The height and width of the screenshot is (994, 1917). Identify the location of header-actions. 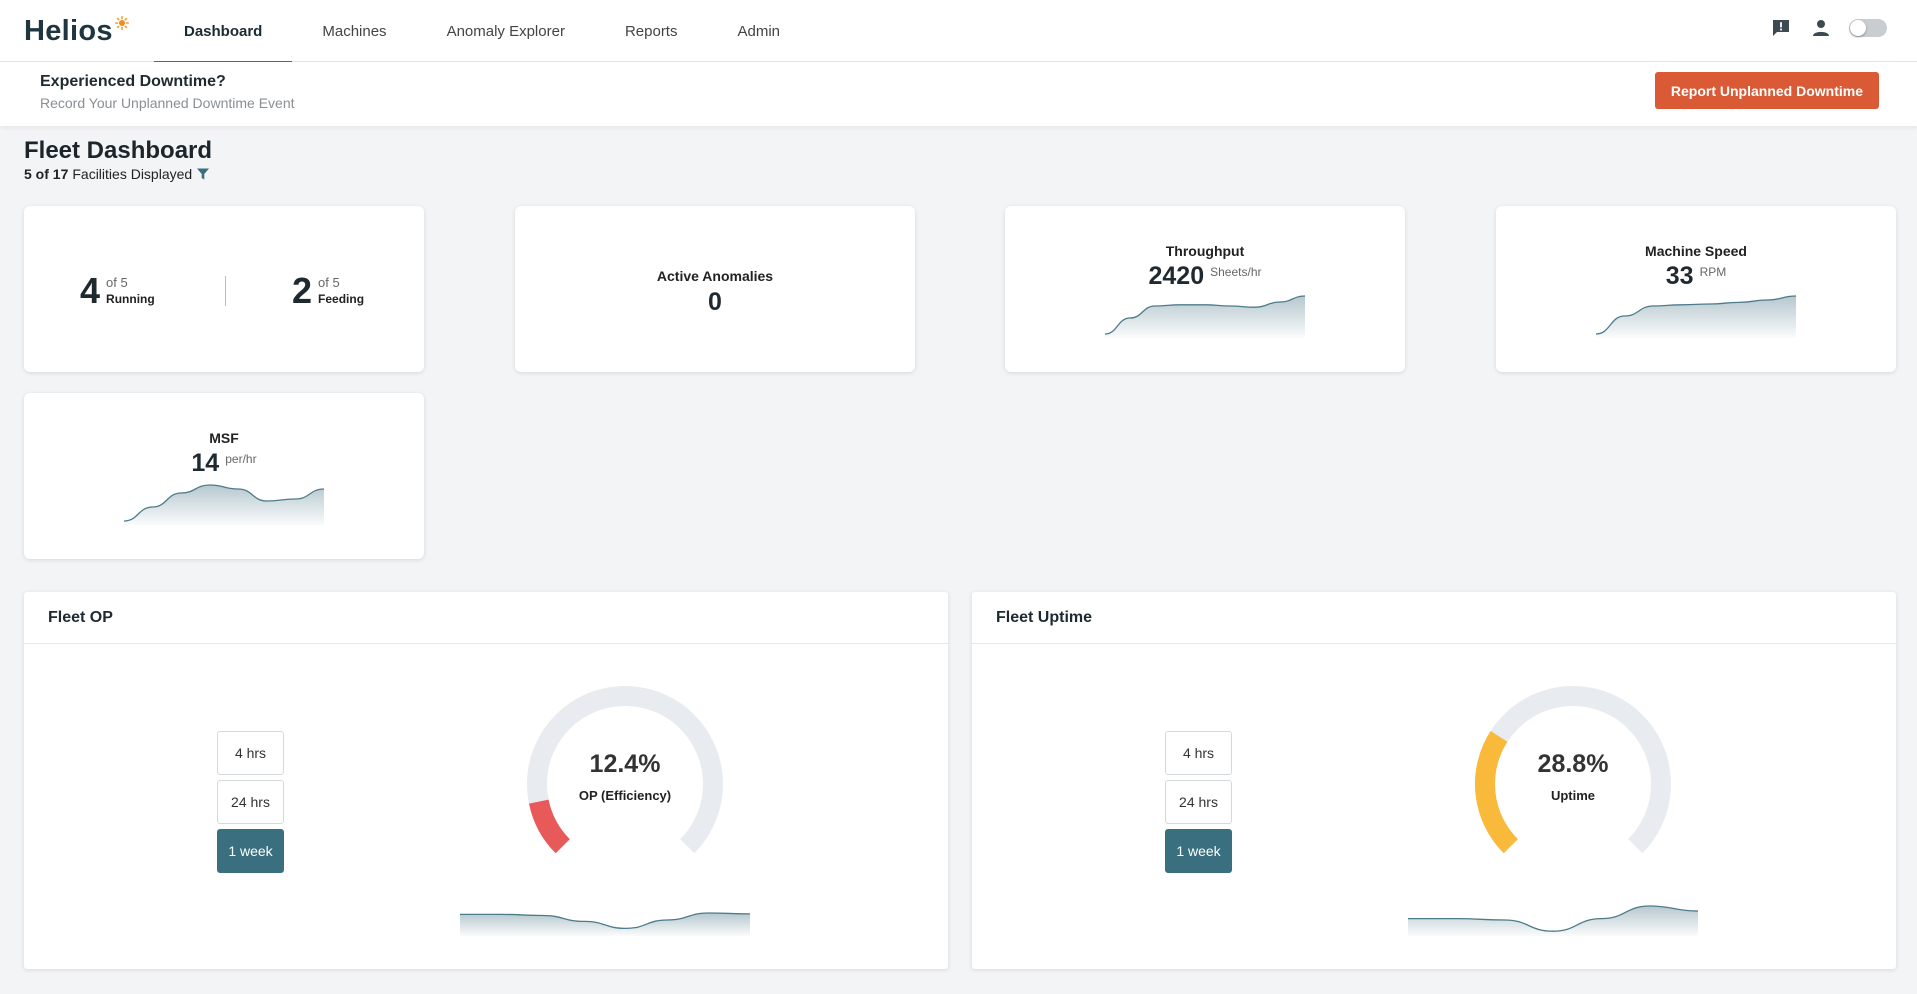
(1828, 28).